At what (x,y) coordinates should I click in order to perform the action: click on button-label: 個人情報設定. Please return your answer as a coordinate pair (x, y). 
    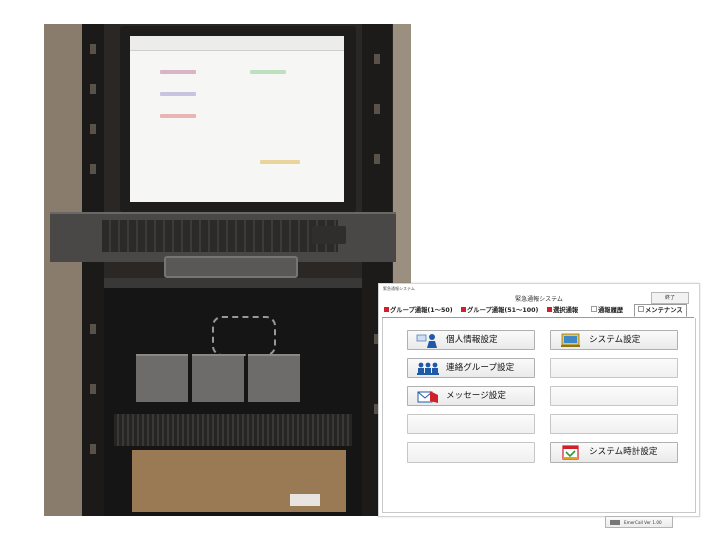
    Looking at the image, I should click on (472, 340).